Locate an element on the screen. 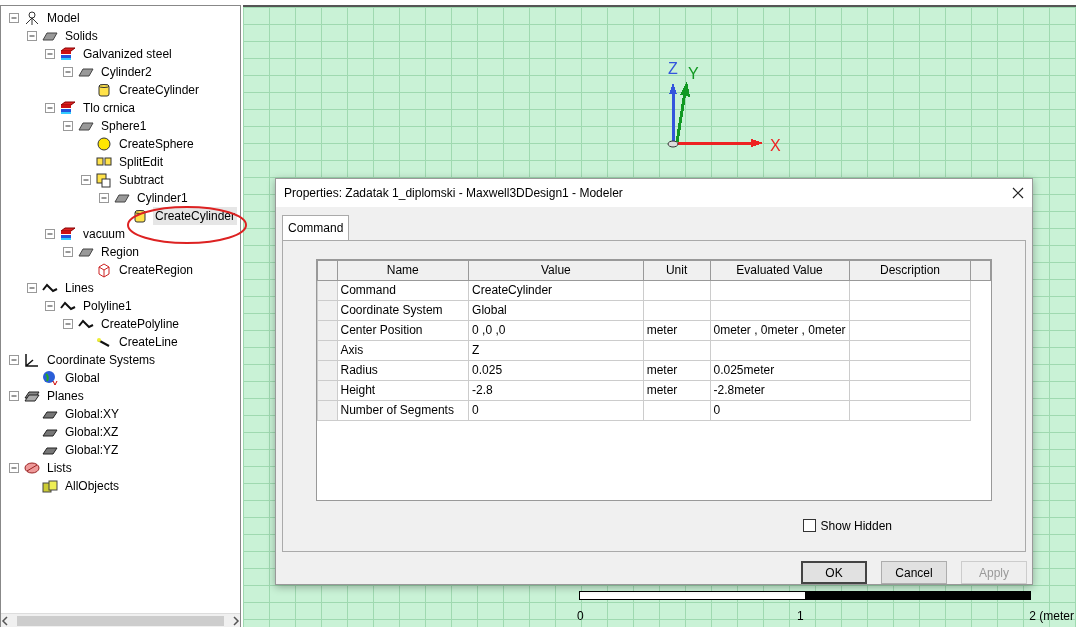 This screenshot has width=1076, height=627. tree-item: Global:XZ is located at coordinates (92, 432).